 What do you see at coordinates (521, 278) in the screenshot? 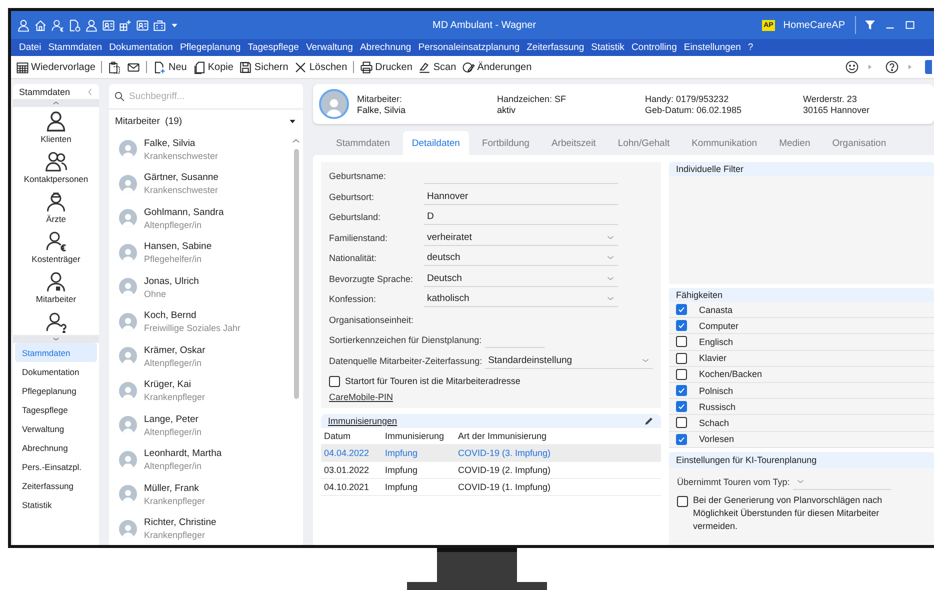
I see `dropdown-field: Deutsch` at bounding box center [521, 278].